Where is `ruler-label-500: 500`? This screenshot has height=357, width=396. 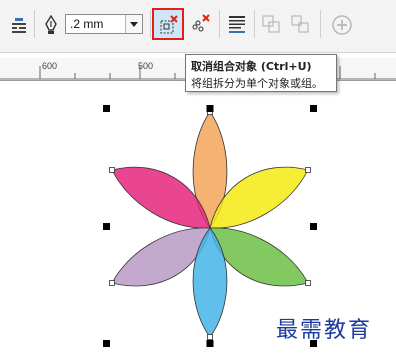
ruler-label-500: 500 is located at coordinates (146, 66).